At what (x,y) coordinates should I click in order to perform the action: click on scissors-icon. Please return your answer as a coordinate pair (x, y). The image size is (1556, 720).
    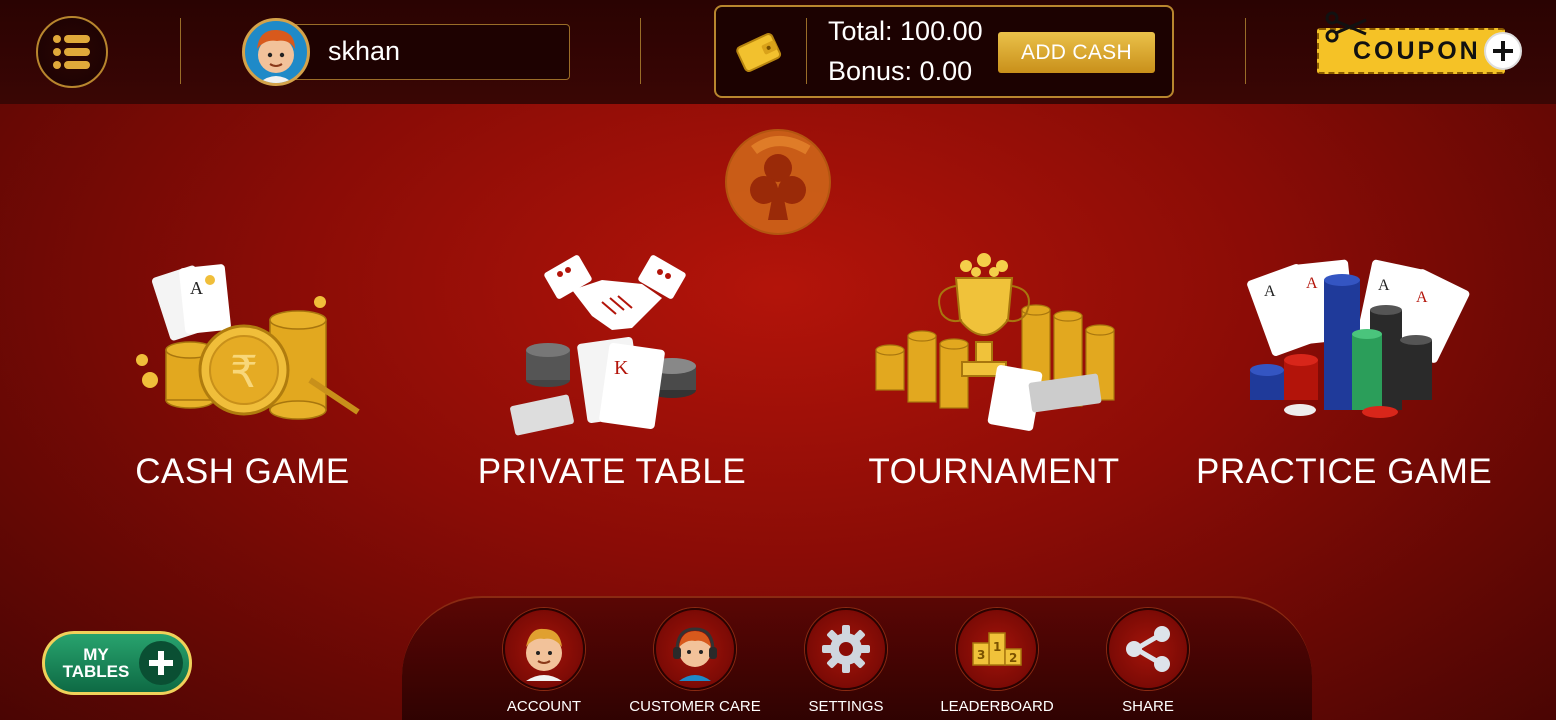
    Looking at the image, I should click on (1346, 27).